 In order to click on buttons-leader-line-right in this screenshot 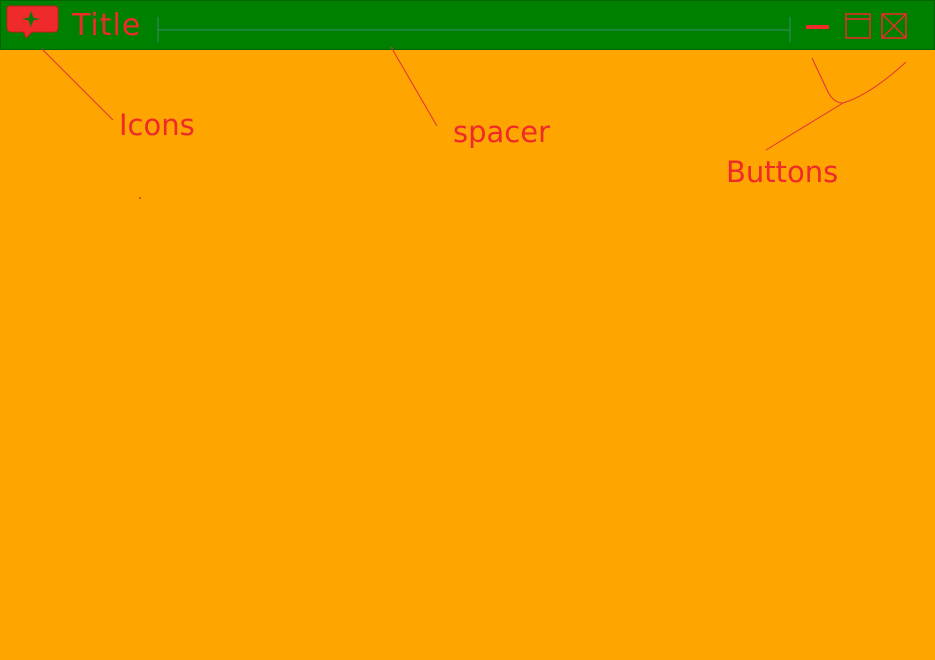, I will do `click(874, 82)`.